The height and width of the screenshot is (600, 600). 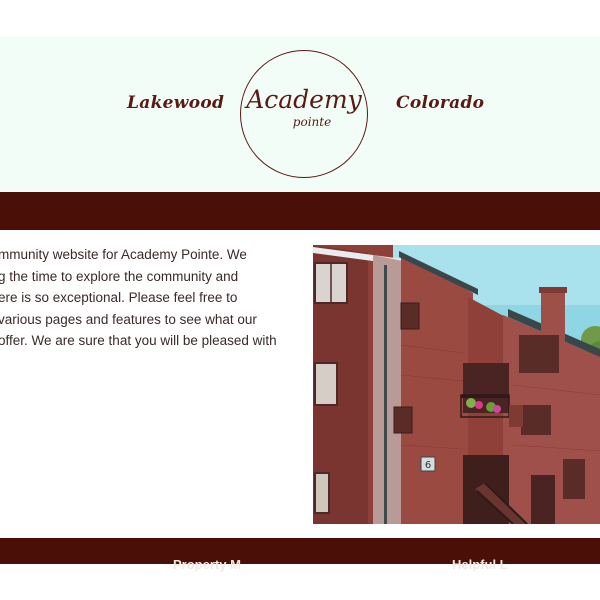 I want to click on footer-heading-property: Property M, so click(x=207, y=564).